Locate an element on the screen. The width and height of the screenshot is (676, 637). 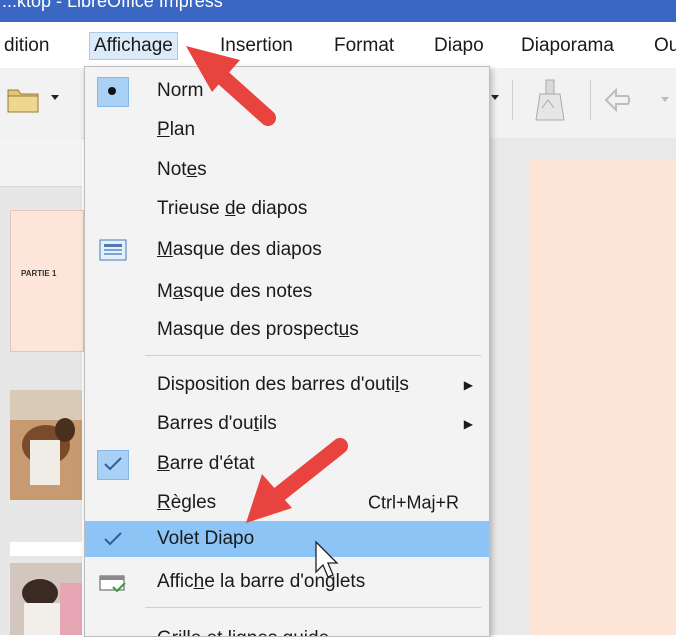
menu-edition: dition is located at coordinates (26, 46).